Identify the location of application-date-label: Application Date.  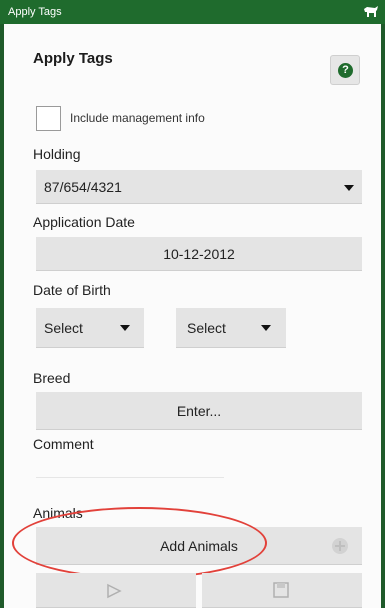
(84, 222).